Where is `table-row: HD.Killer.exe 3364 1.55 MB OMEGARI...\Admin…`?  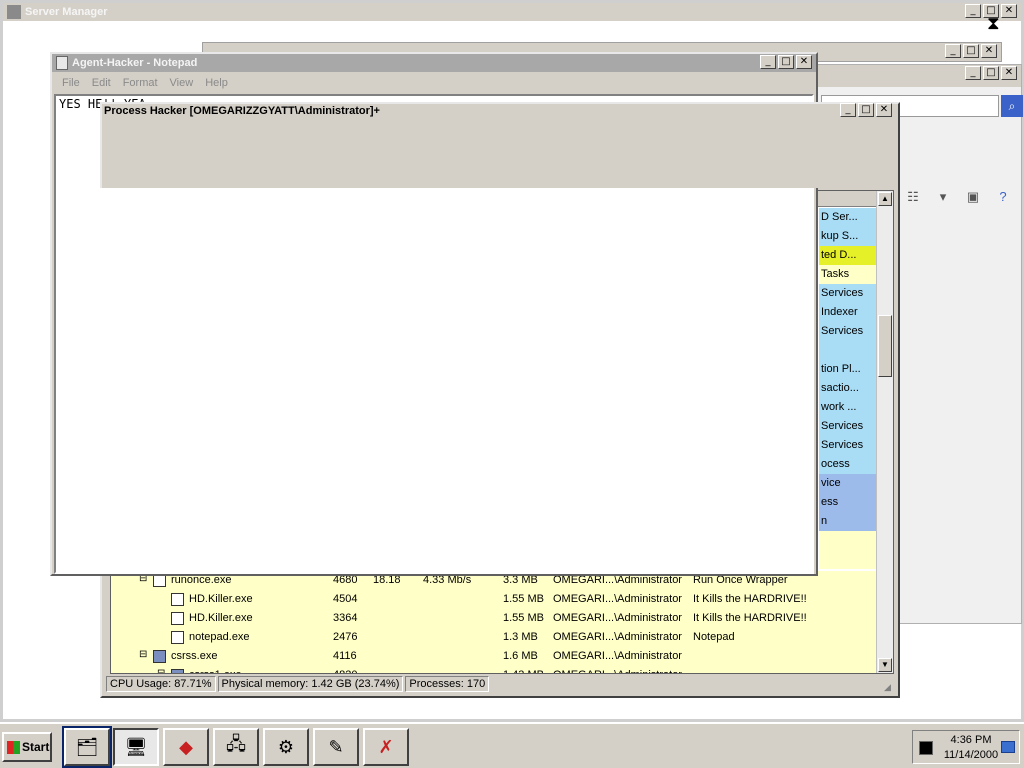
table-row: HD.Killer.exe 3364 1.55 MB OMEGARI...\Admin… is located at coordinates (494, 618).